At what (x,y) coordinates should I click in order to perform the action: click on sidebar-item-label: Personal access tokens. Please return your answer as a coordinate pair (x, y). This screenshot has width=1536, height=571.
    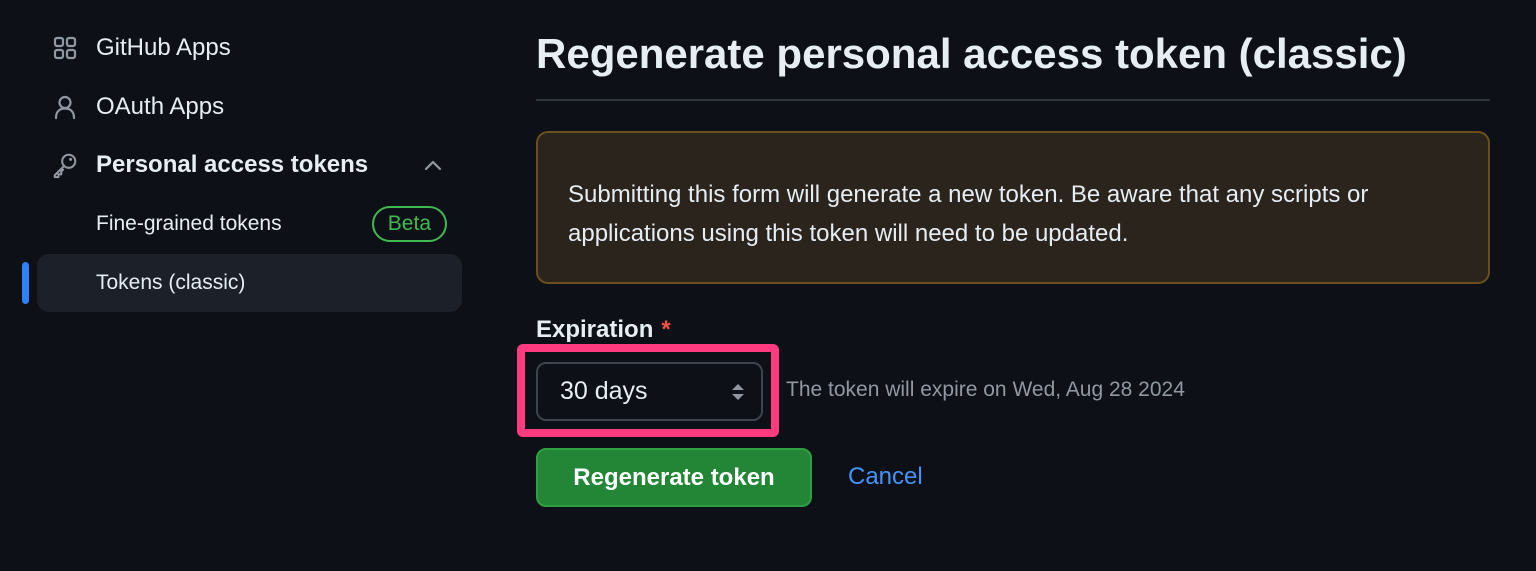
    Looking at the image, I should click on (232, 164).